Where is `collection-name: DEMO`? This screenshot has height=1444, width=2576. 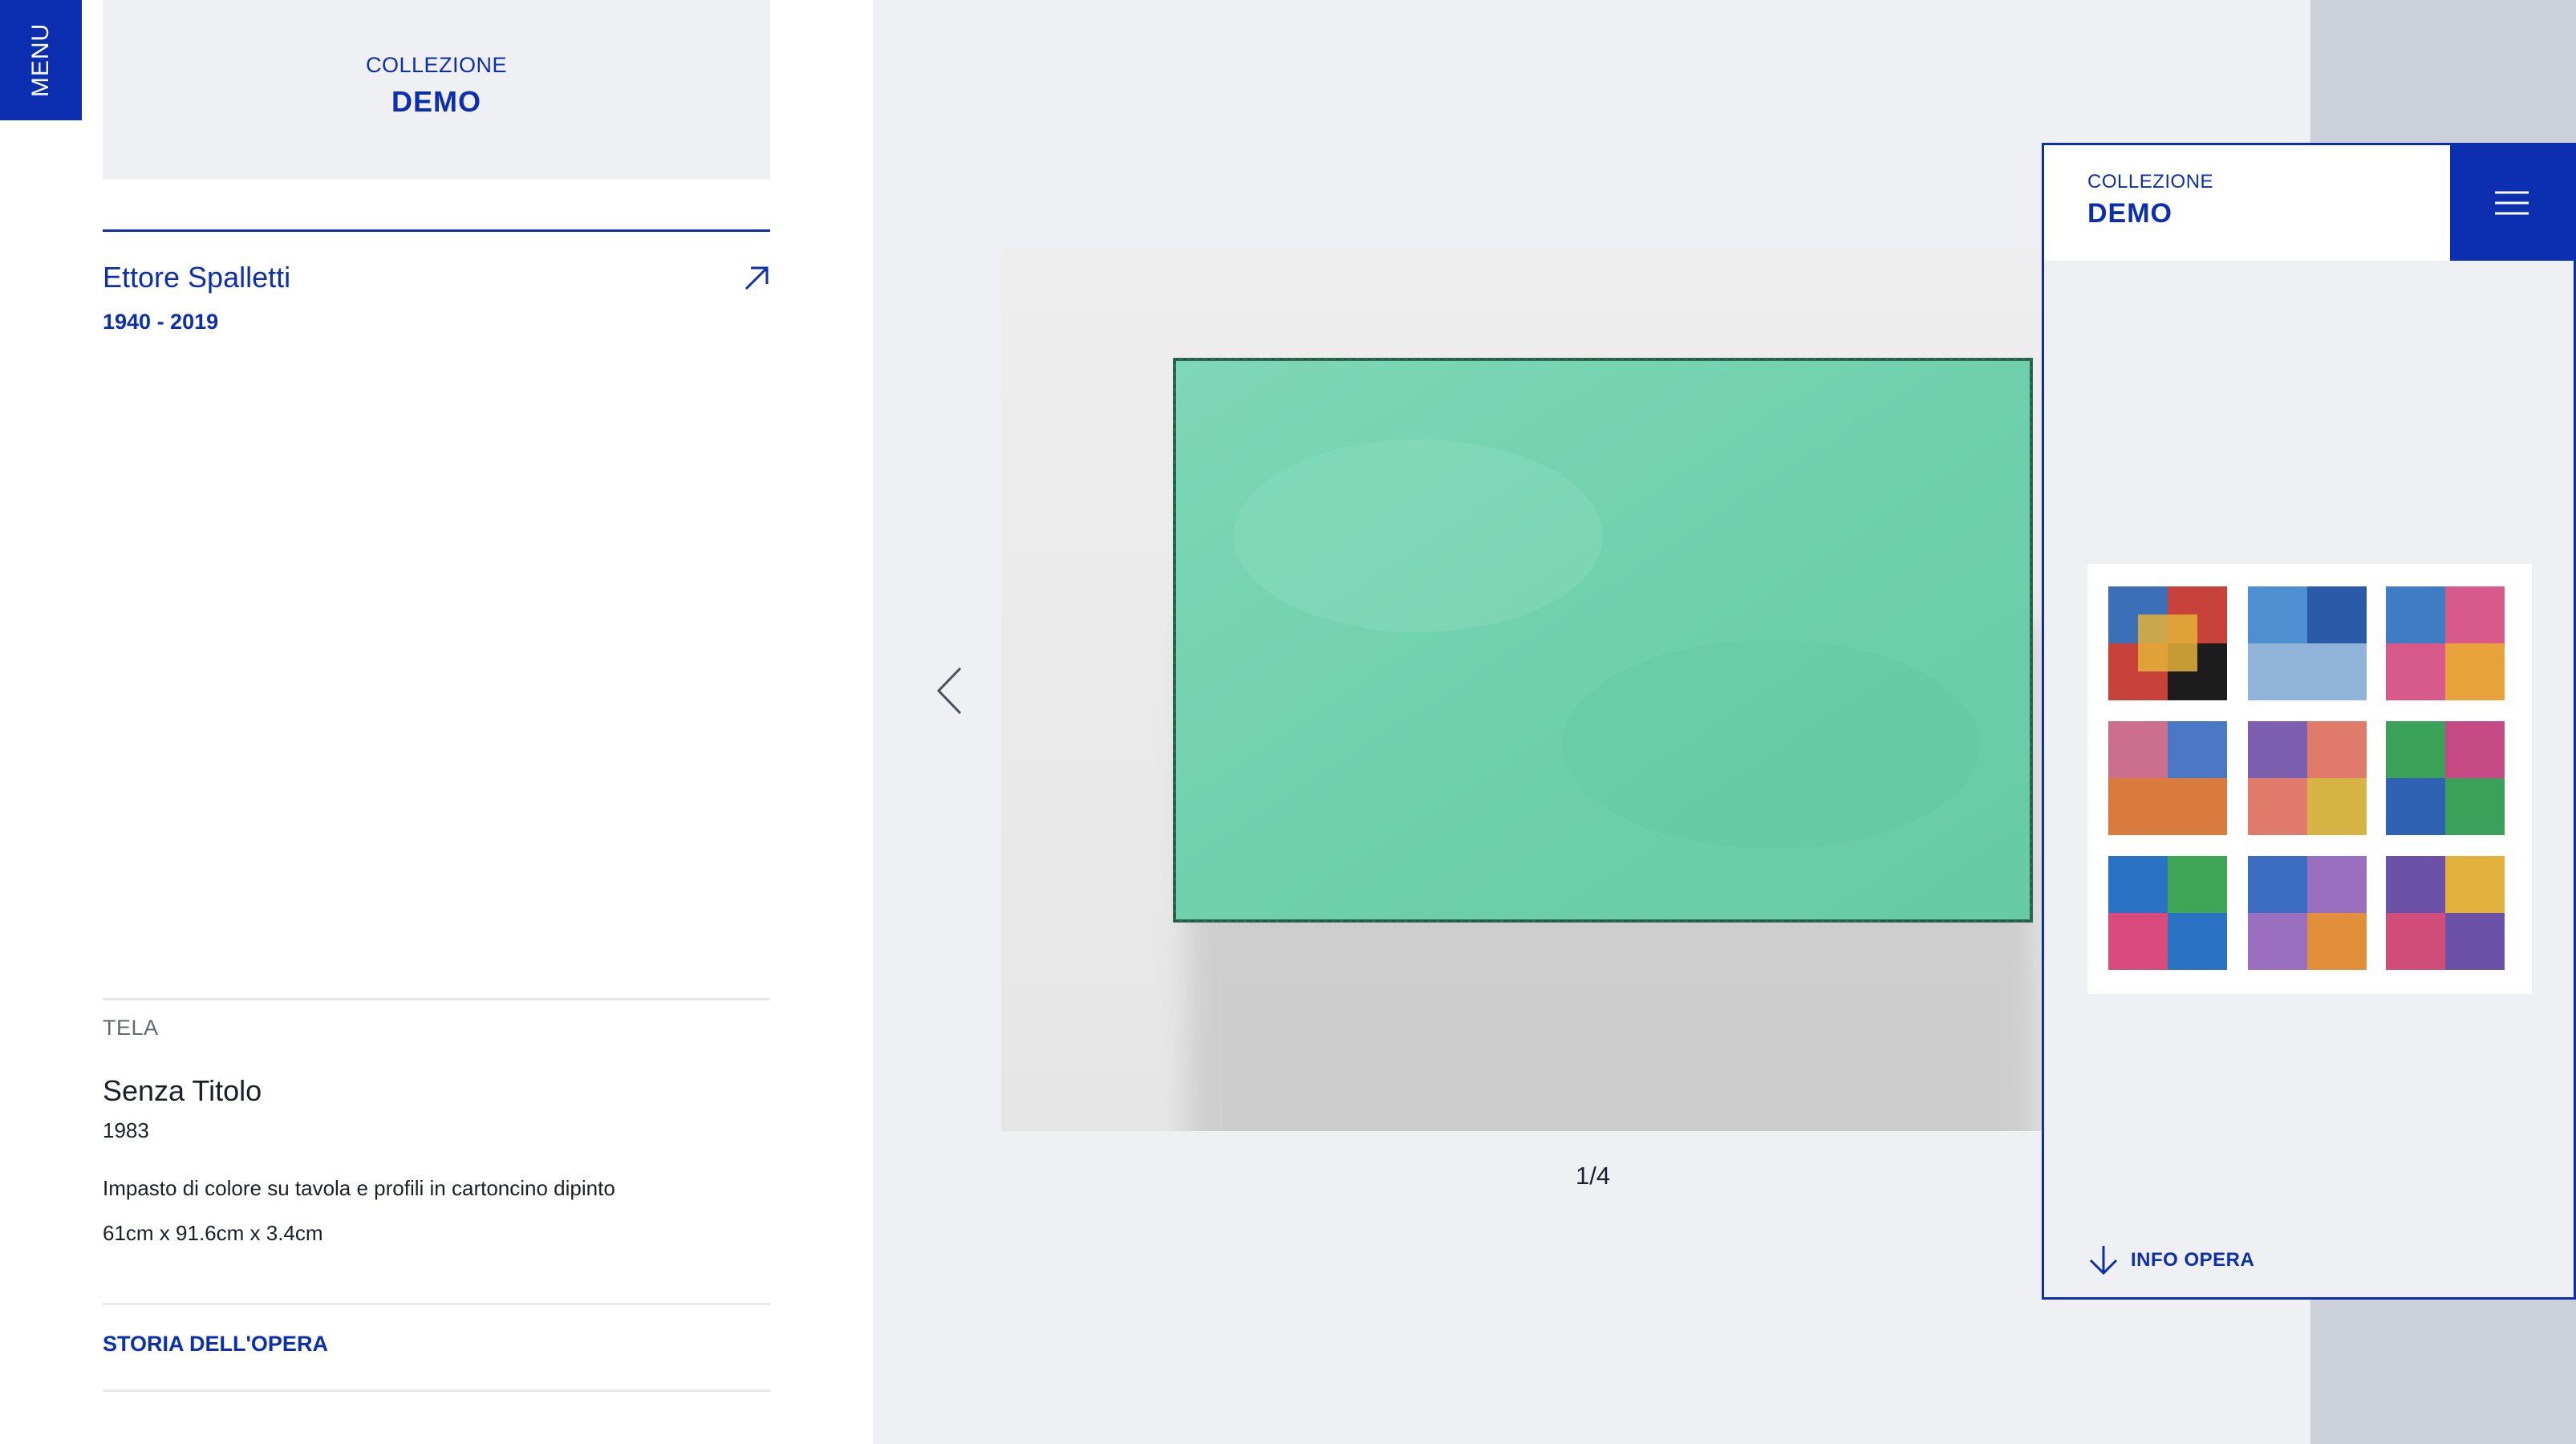 collection-name: DEMO is located at coordinates (436, 101).